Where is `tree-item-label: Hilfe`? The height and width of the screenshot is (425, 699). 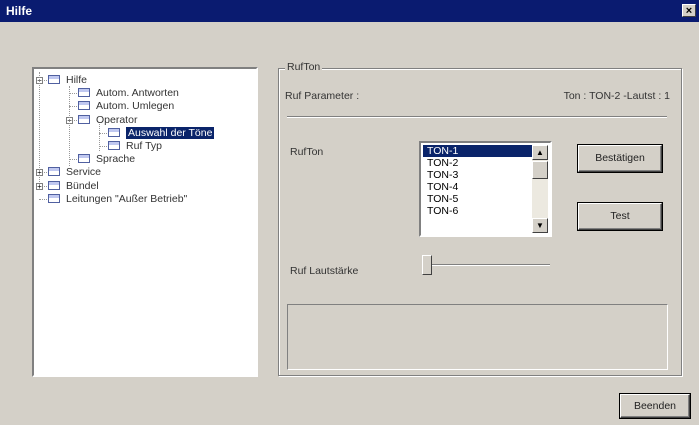 tree-item-label: Hilfe is located at coordinates (77, 80).